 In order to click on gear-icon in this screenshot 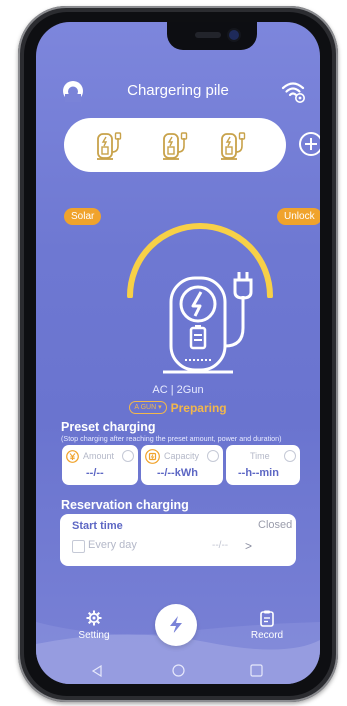, I will do `click(94, 618)`.